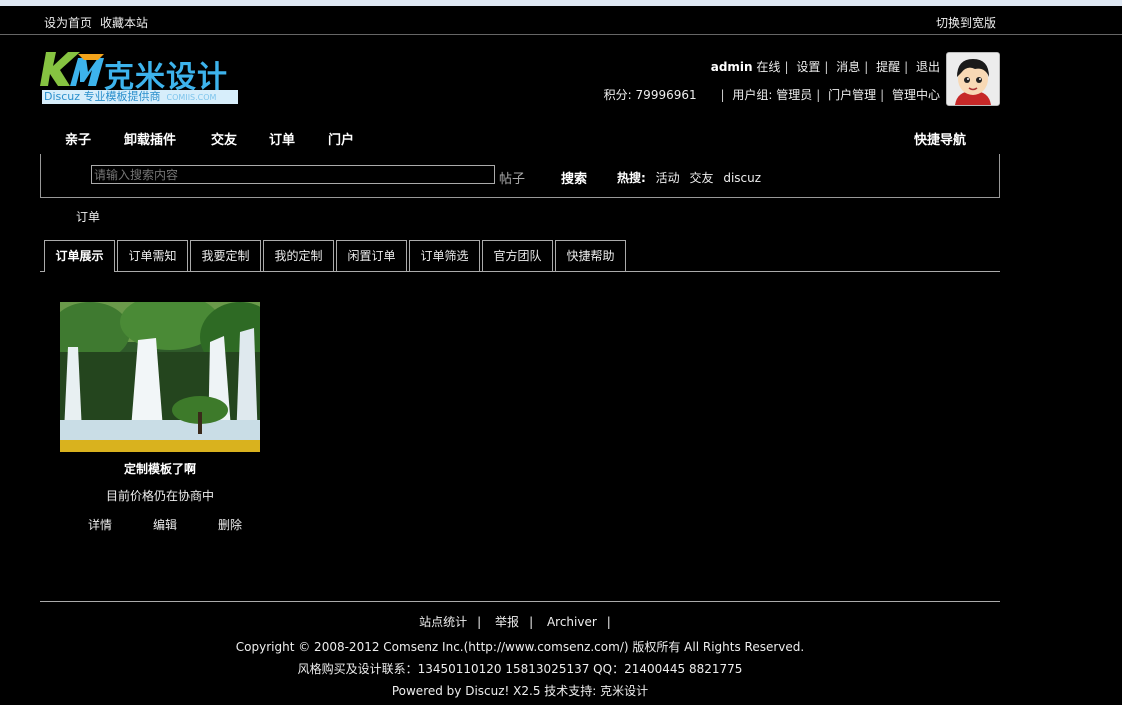 The width and height of the screenshot is (1122, 705). Describe the element at coordinates (371, 255) in the screenshot. I see `tab-idle-orders: 闲置订单` at that location.